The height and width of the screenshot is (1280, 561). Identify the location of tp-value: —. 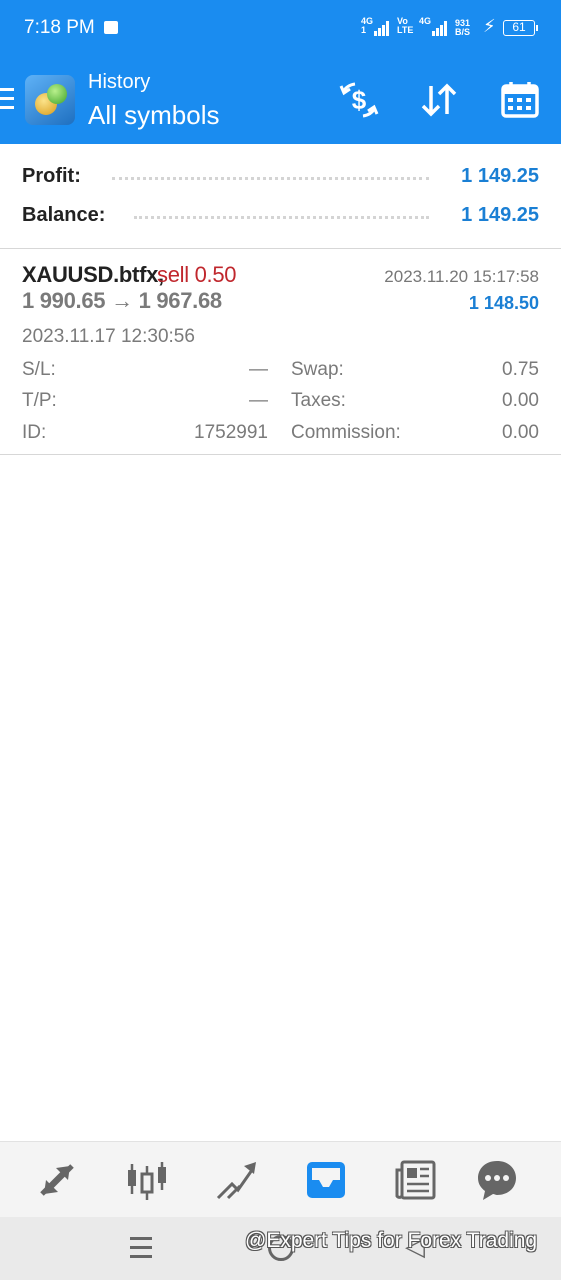
(258, 400).